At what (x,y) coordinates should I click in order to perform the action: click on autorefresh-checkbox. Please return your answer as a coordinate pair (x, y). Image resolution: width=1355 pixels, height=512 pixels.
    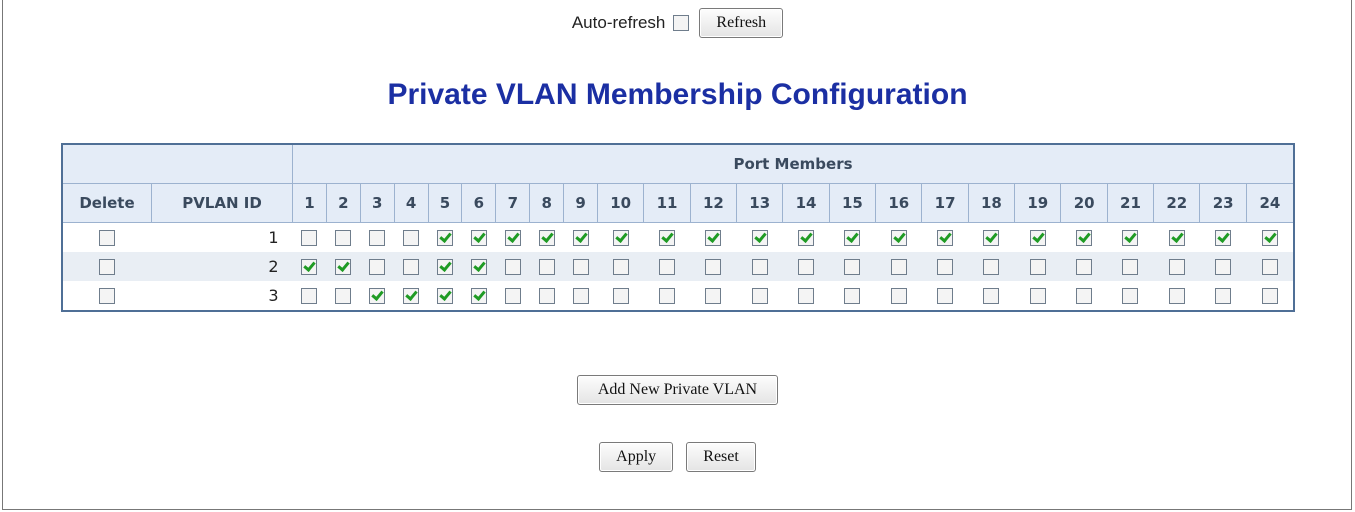
    Looking at the image, I should click on (681, 23).